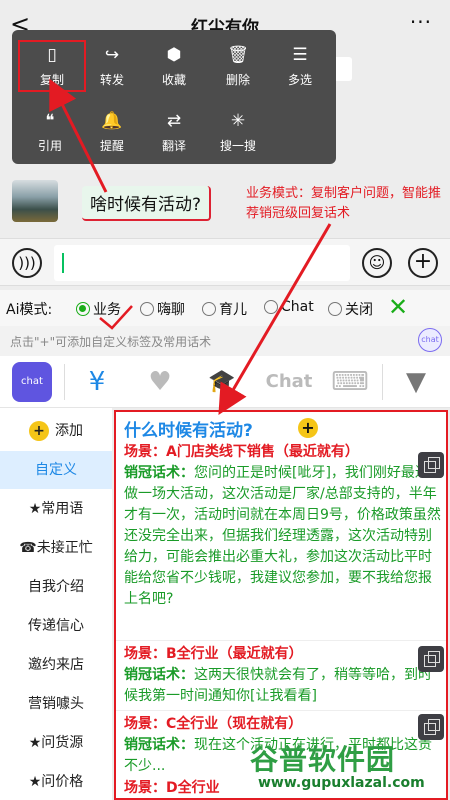  What do you see at coordinates (56, 626) in the screenshot?
I see `sidebar-item-confidence: 传递信心` at bounding box center [56, 626].